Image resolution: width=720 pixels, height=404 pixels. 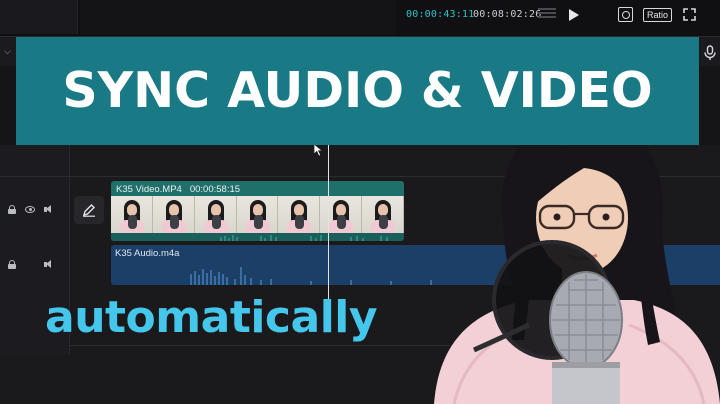 I want to click on ratio-button: Ratio, so click(x=658, y=15).